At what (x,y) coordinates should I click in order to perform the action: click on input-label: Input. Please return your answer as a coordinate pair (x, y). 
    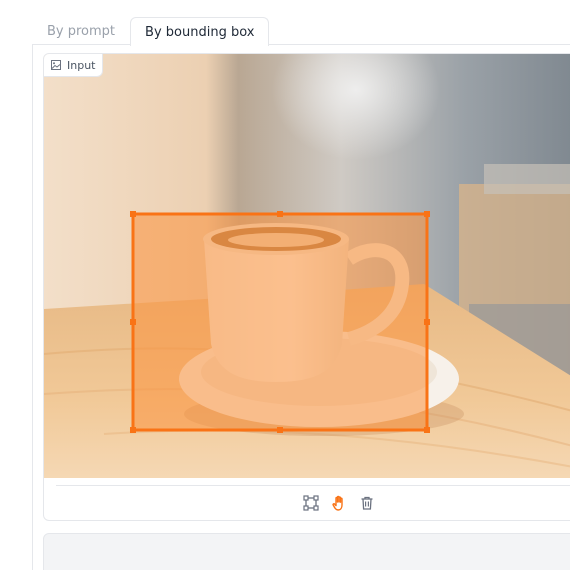
    Looking at the image, I should click on (74, 65).